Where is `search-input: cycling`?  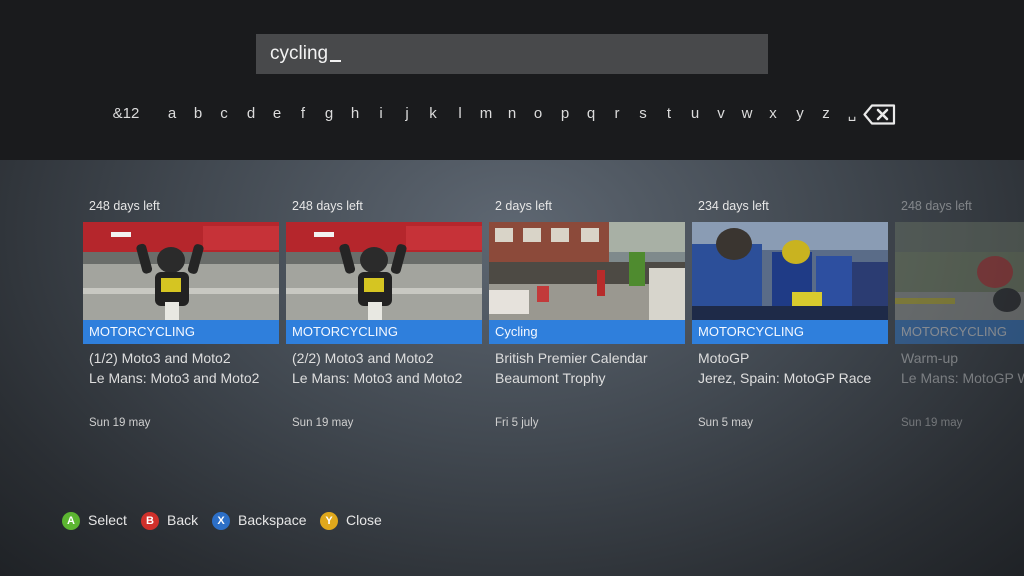 search-input: cycling is located at coordinates (512, 54).